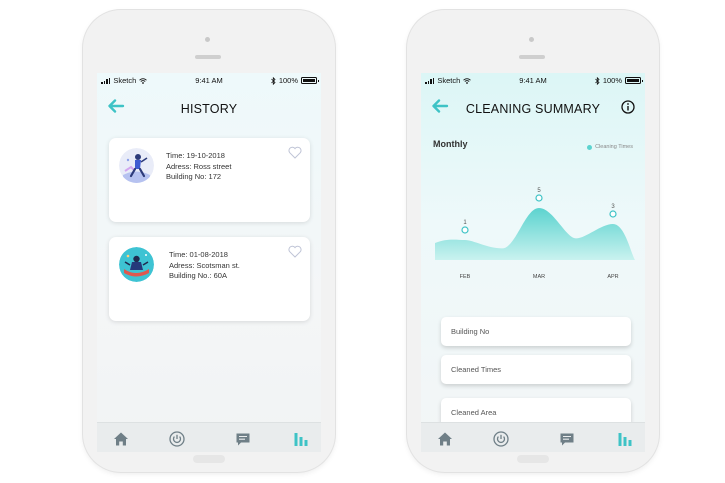 Image resolution: width=725 pixels, height=483 pixels. I want to click on chart-x-tick-label: FEB, so click(465, 277).